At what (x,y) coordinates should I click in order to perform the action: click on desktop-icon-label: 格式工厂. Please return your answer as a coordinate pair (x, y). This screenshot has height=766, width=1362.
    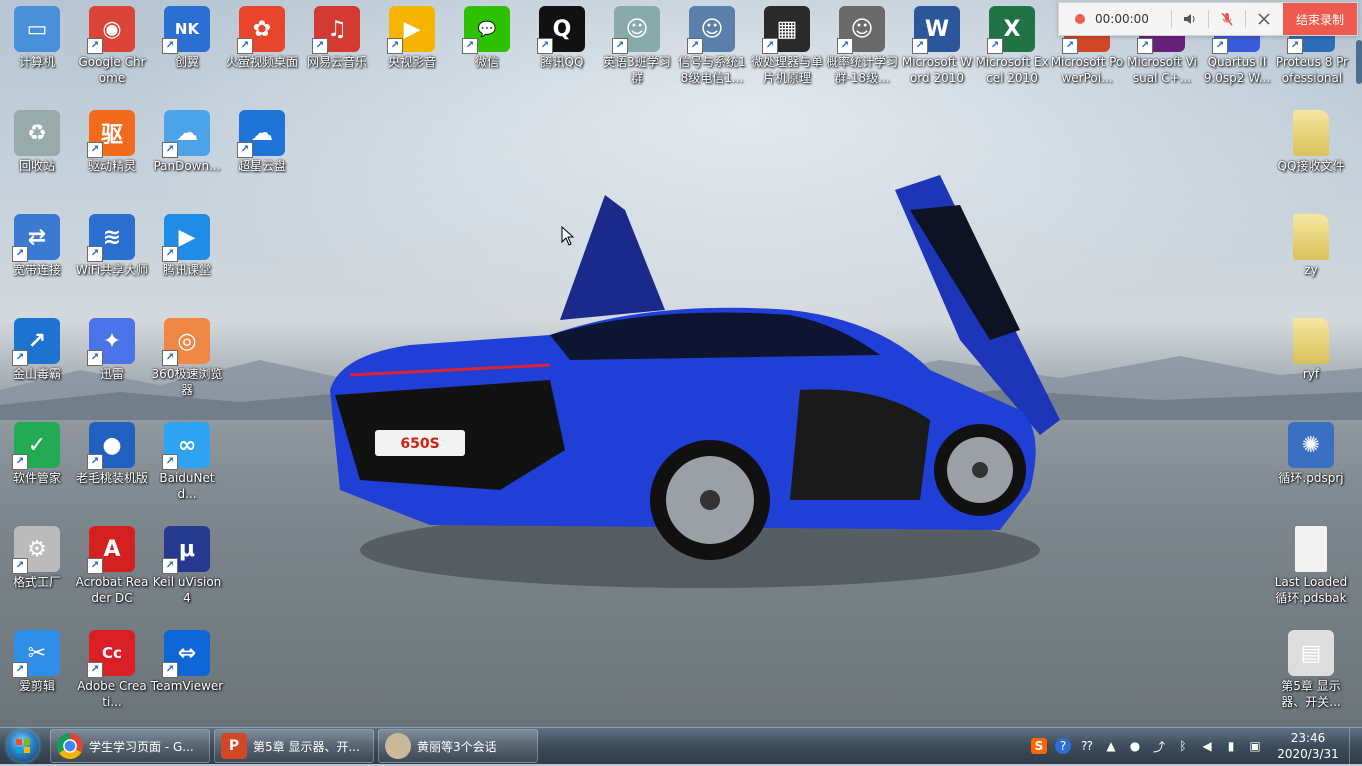
    Looking at the image, I should click on (36, 582).